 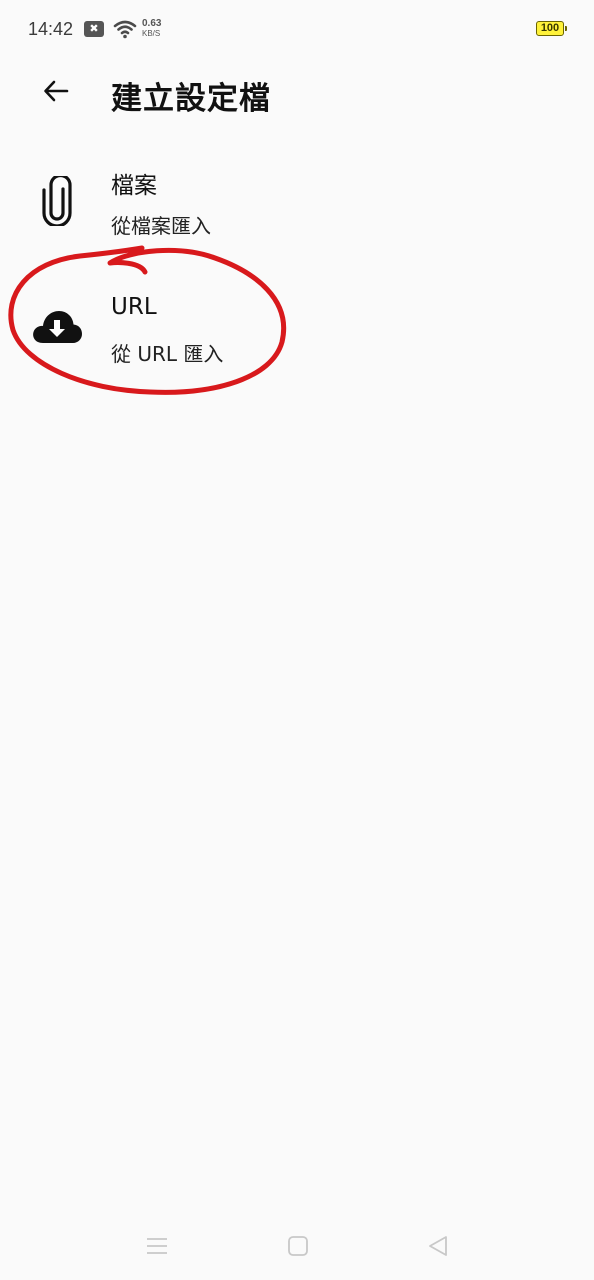 What do you see at coordinates (191, 99) in the screenshot?
I see `page-title: 建立設定檔` at bounding box center [191, 99].